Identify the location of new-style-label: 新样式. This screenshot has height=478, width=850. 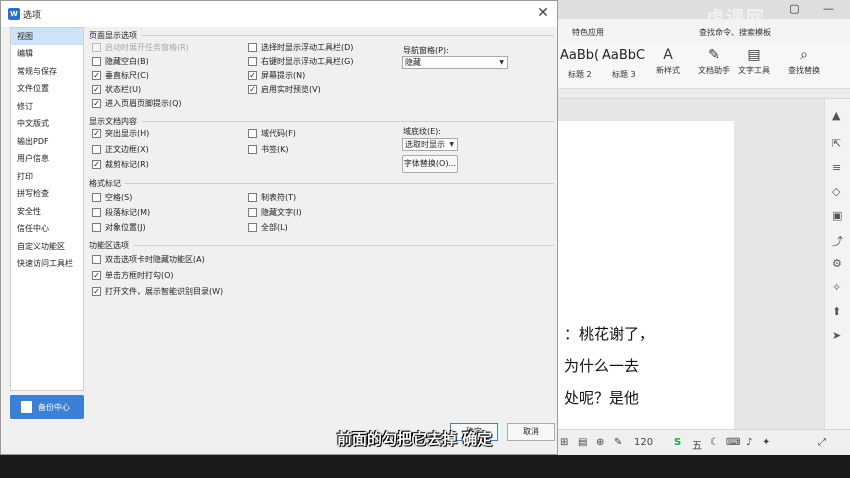
(668, 70).